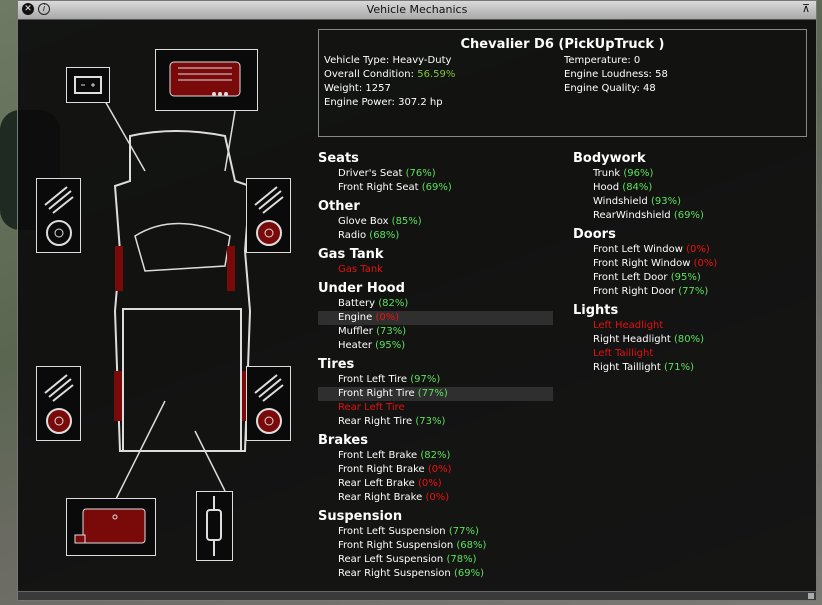  I want to click on battery-part, so click(88, 85).